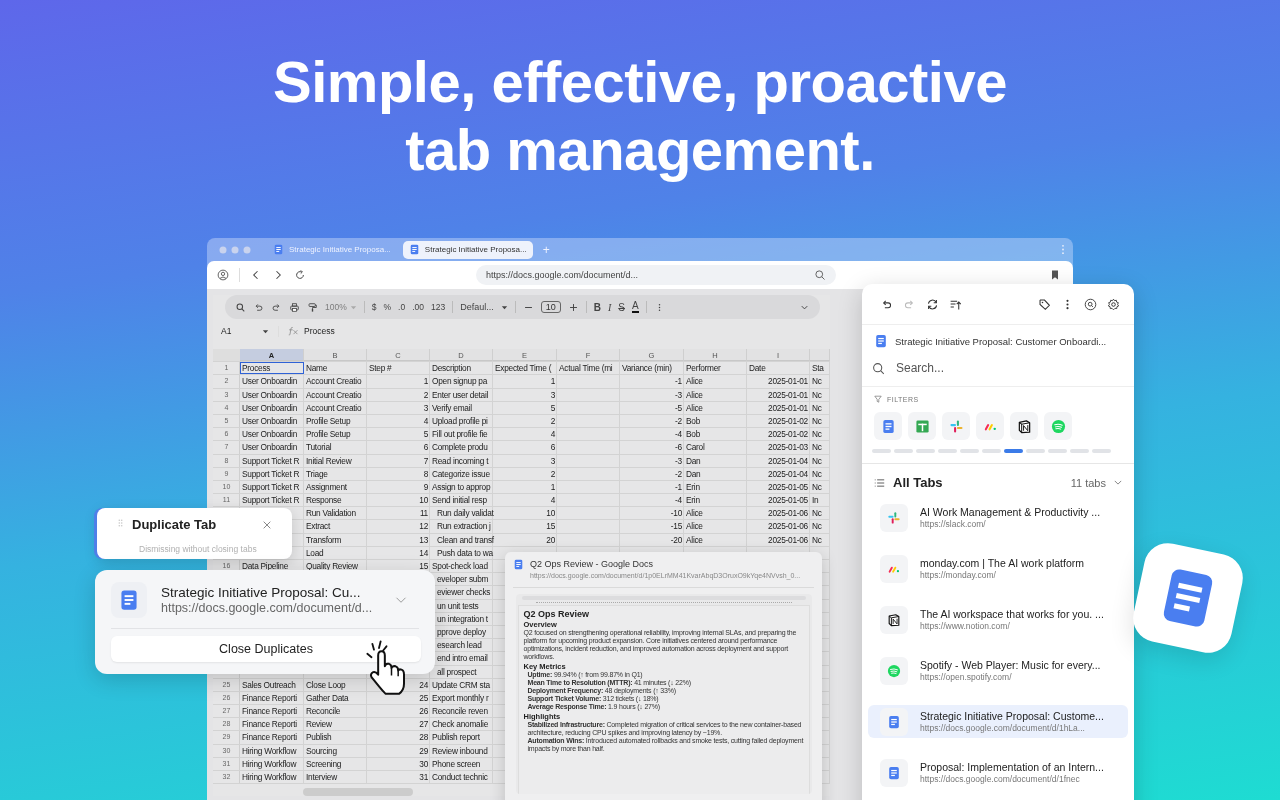 The height and width of the screenshot is (800, 1280). What do you see at coordinates (276, 307) in the screenshot?
I see `redo-icon` at bounding box center [276, 307].